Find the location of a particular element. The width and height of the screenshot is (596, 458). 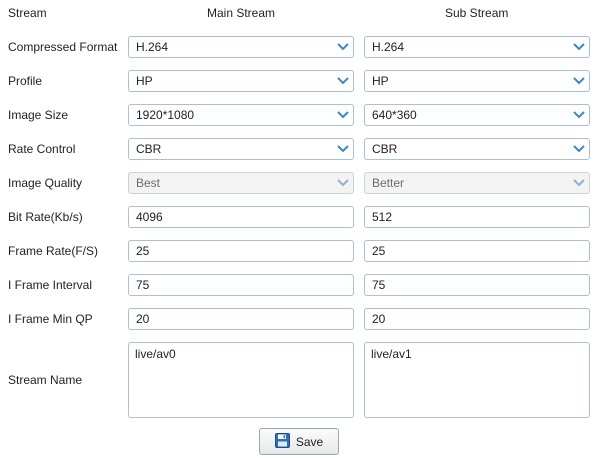

save-button-label: Save is located at coordinates (309, 441).